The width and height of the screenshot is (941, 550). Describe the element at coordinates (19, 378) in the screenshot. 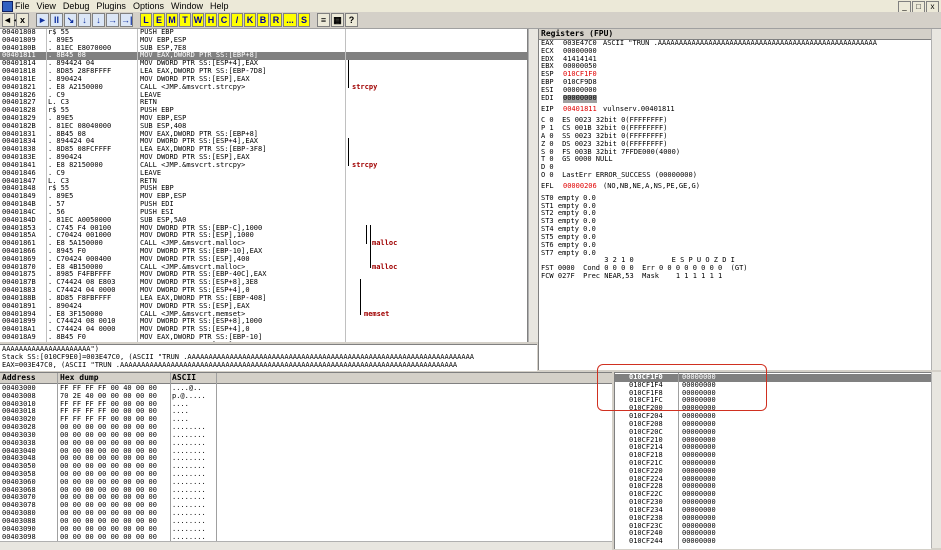

I see `dump-header-address: Address` at that location.